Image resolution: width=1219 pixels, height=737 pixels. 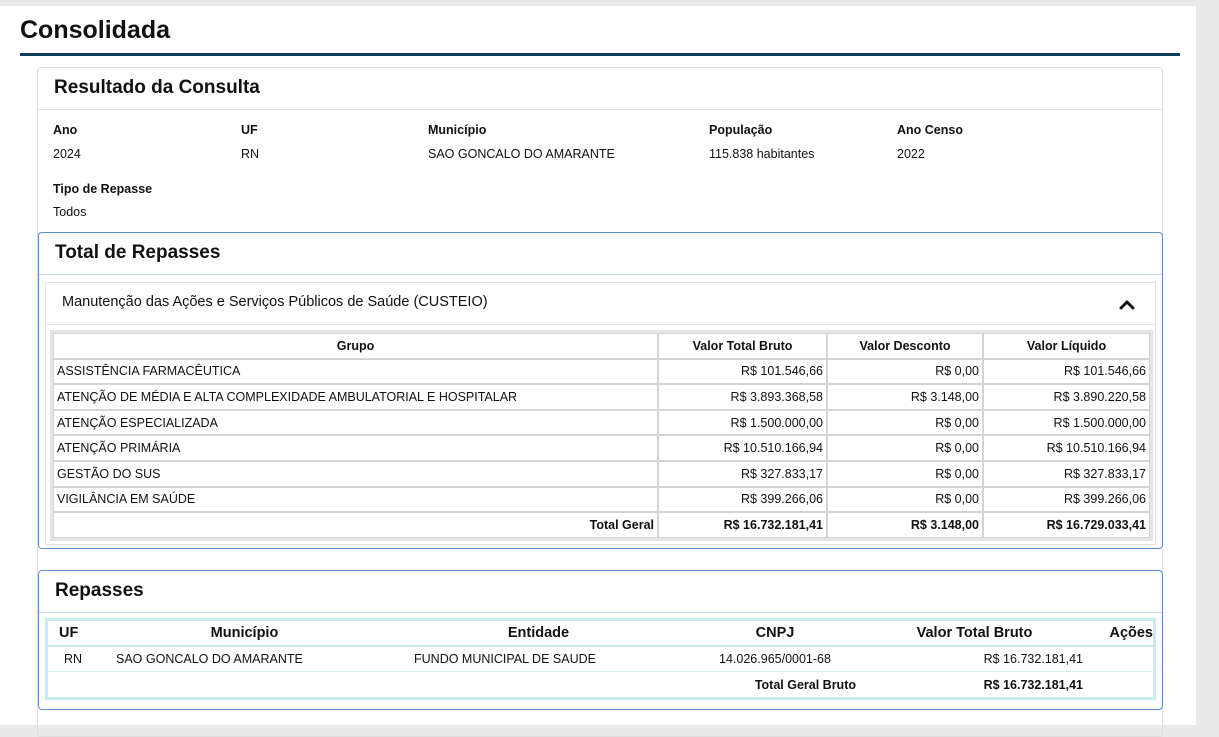 I want to click on total-geral-bruto-label: Total Geral Bruto, so click(x=805, y=684).